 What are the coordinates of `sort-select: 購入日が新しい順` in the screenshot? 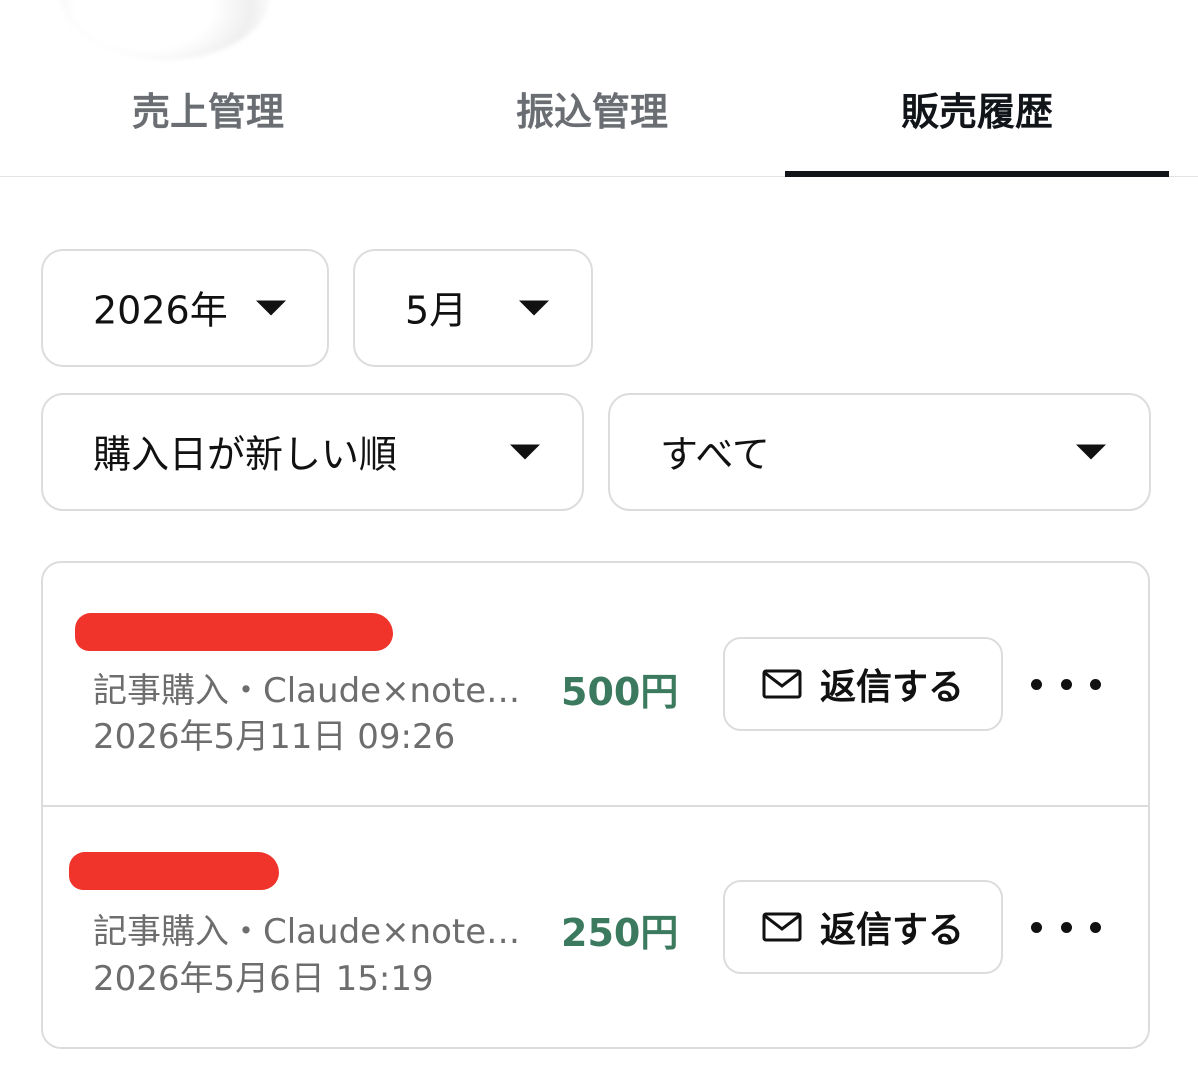 It's located at (312, 452).